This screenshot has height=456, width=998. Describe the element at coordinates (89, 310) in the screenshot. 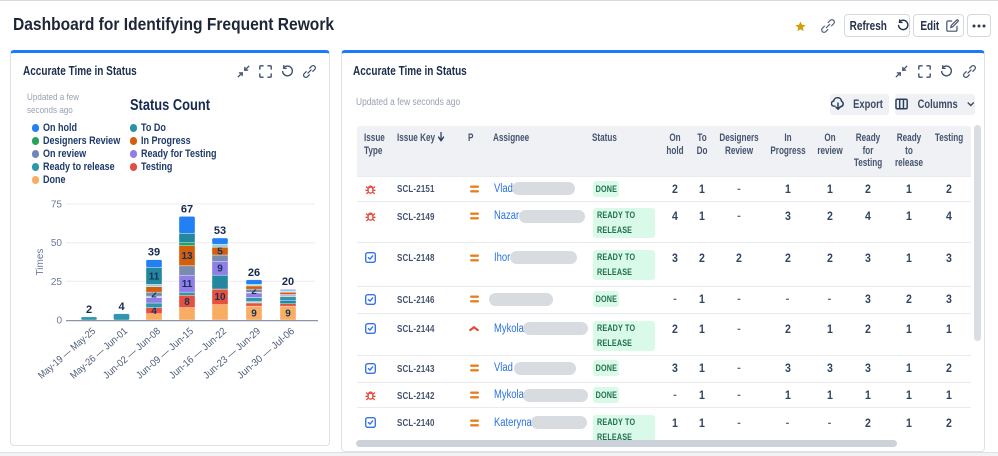

I see `svg-text: 2` at that location.